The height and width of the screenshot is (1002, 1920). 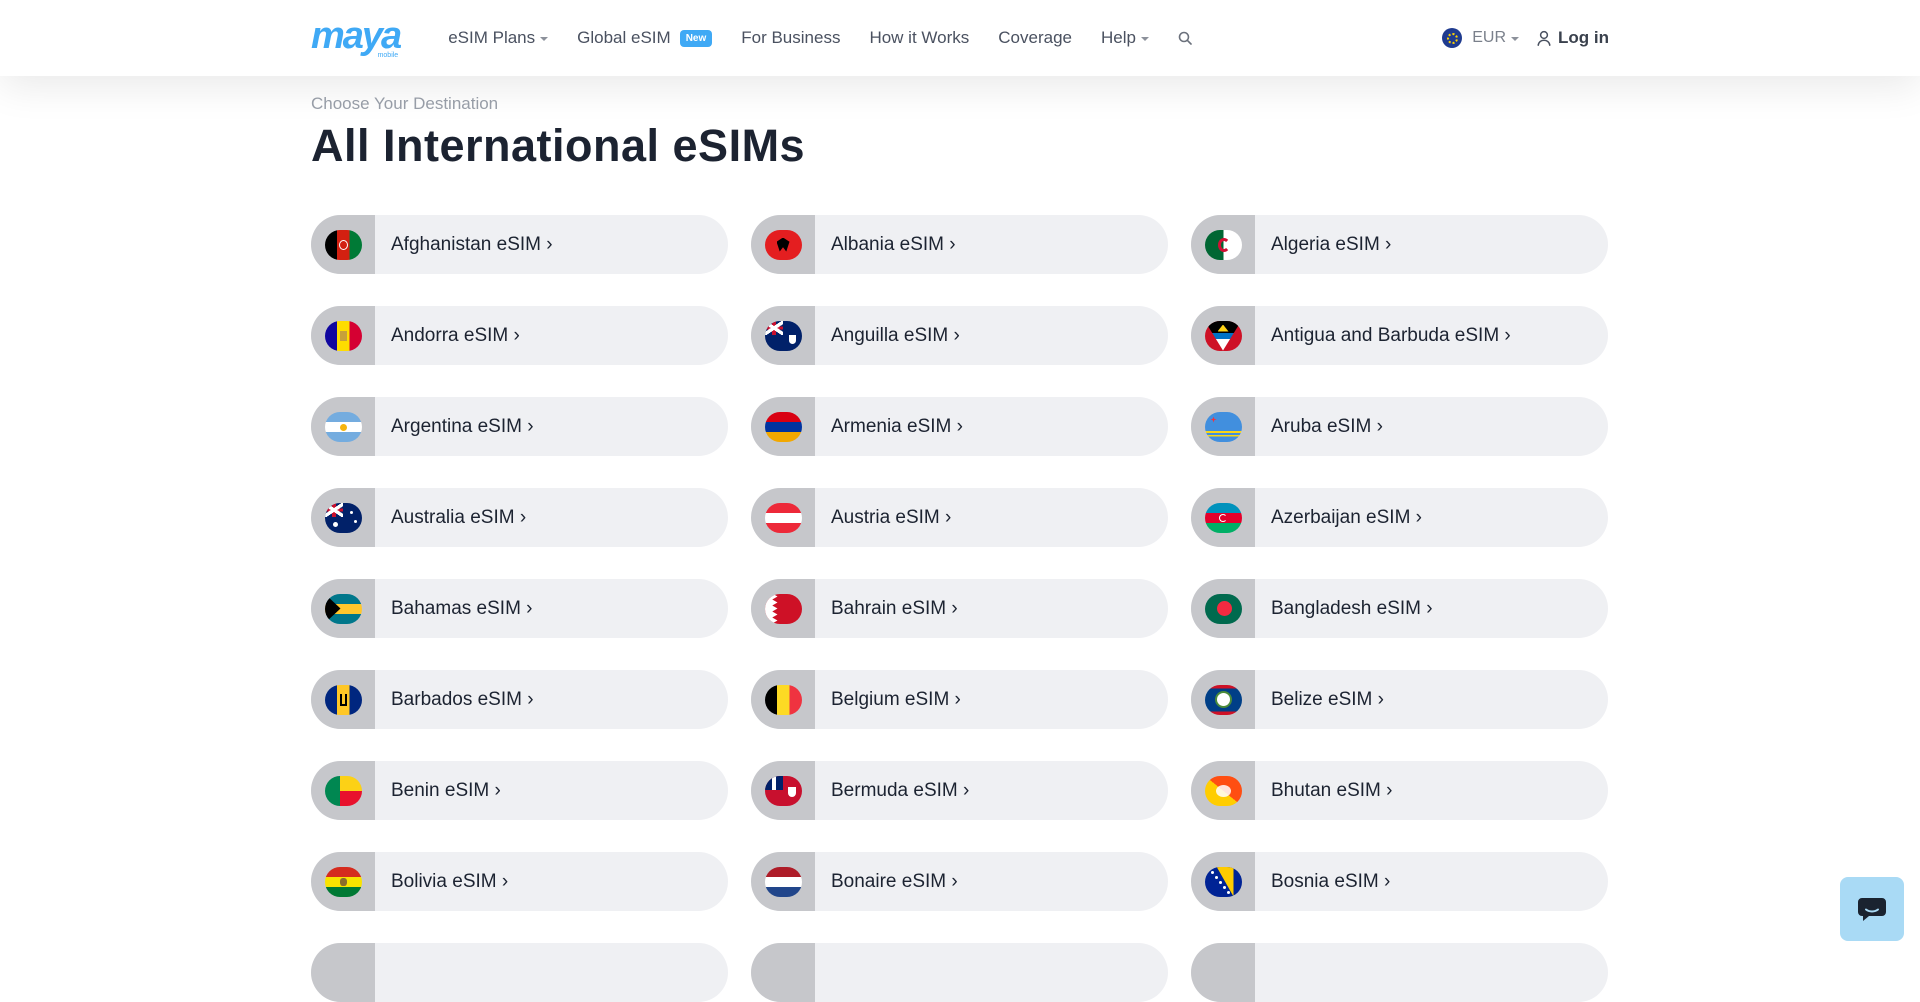 What do you see at coordinates (783, 335) in the screenshot?
I see `flag-anguilla-icon` at bounding box center [783, 335].